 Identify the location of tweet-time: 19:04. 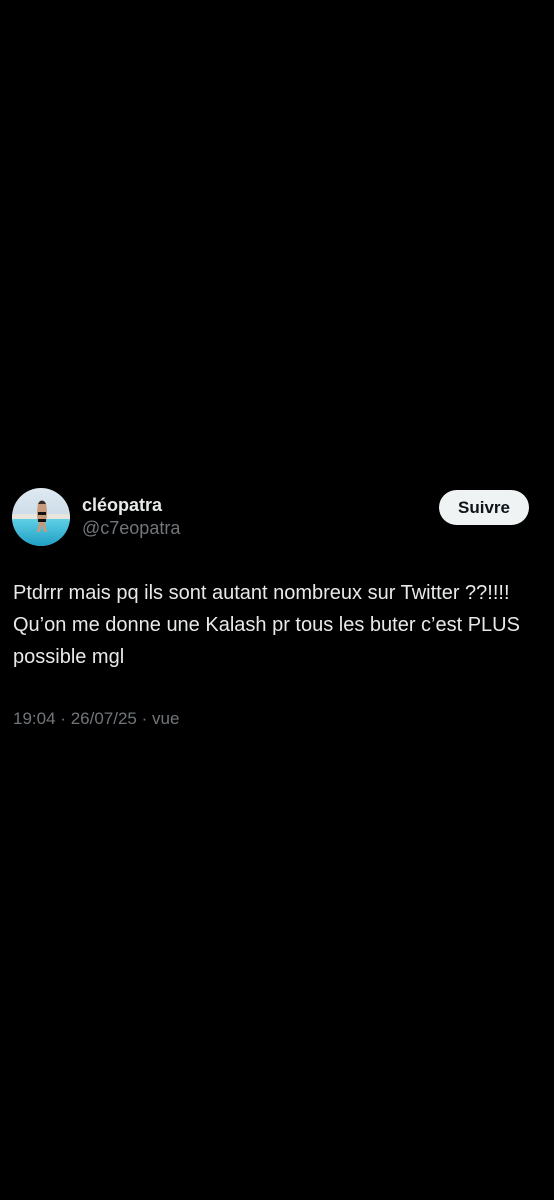
(34, 718).